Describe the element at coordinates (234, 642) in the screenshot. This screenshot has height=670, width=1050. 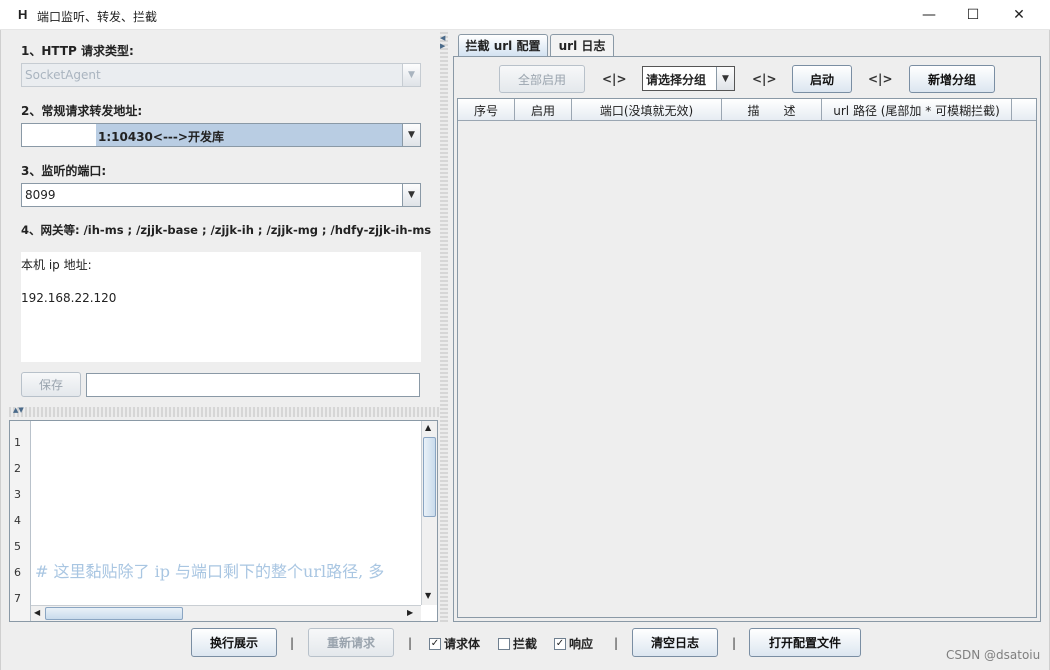
I see `wrap-display-button: 换行展示` at that location.